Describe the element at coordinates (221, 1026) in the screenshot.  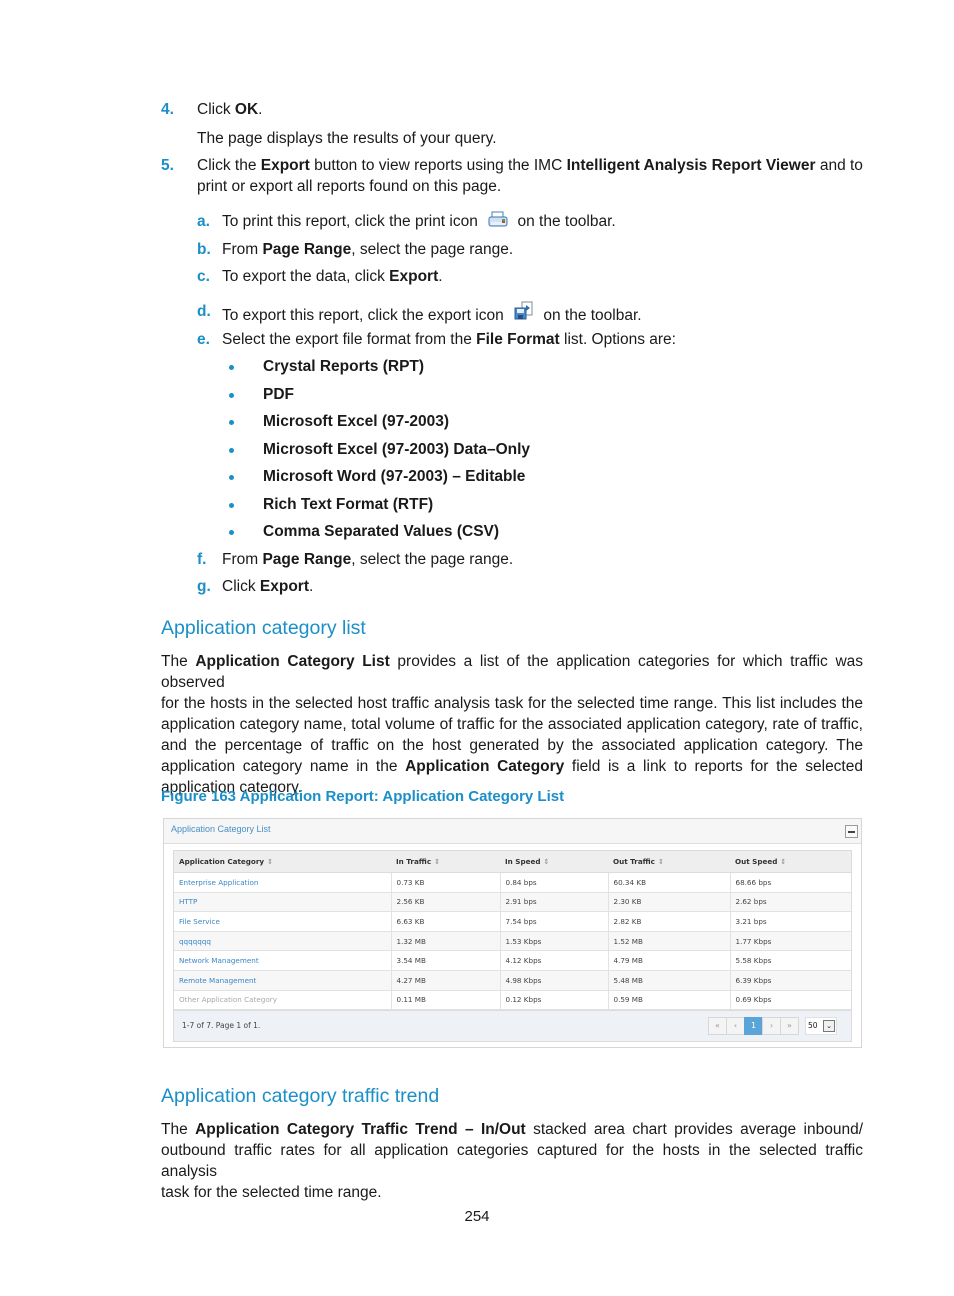
I see `pagination-info: 1-7 of 7. Page 1 of 1.` at that location.